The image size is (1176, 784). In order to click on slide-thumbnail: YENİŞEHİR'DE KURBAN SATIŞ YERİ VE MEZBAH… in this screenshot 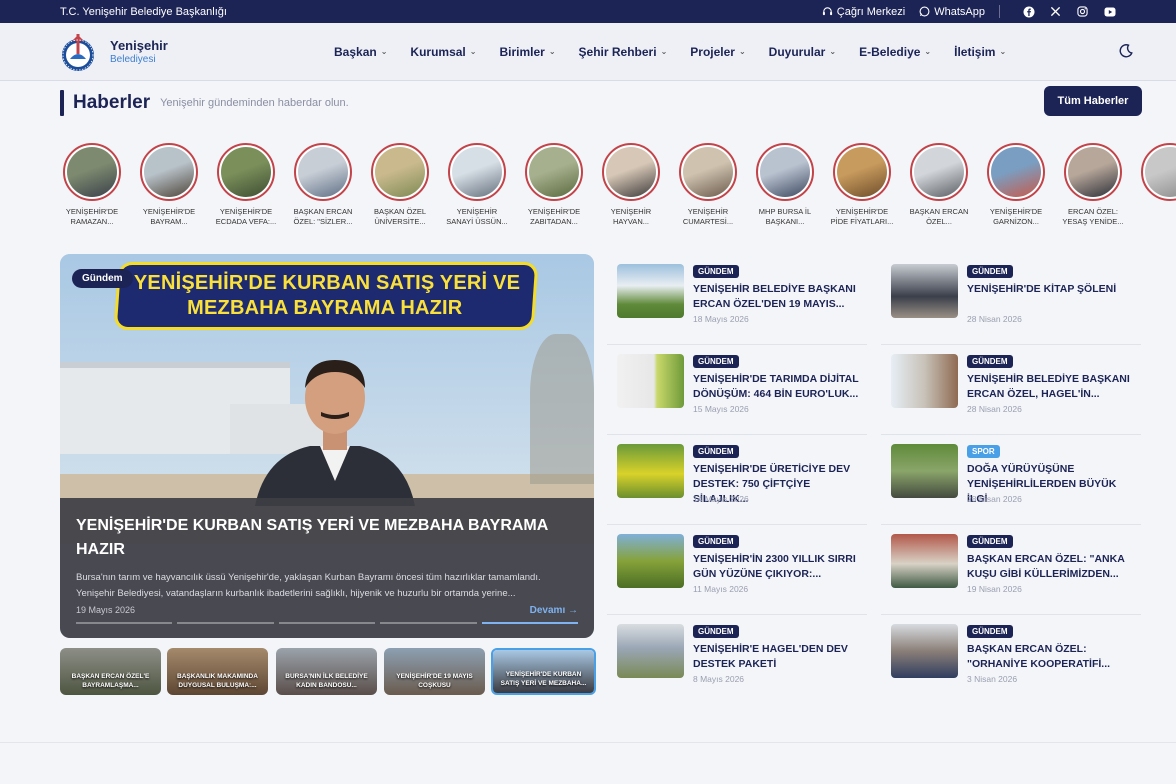, I will do `click(543, 671)`.